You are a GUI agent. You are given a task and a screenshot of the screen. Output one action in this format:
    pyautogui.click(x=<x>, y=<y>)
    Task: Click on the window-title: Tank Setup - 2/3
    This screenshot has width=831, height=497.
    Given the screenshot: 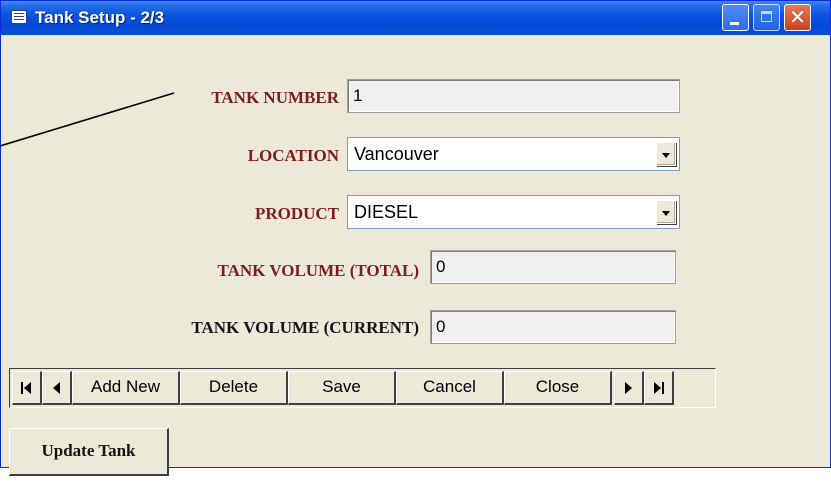 What is the action you would take?
    pyautogui.click(x=100, y=17)
    